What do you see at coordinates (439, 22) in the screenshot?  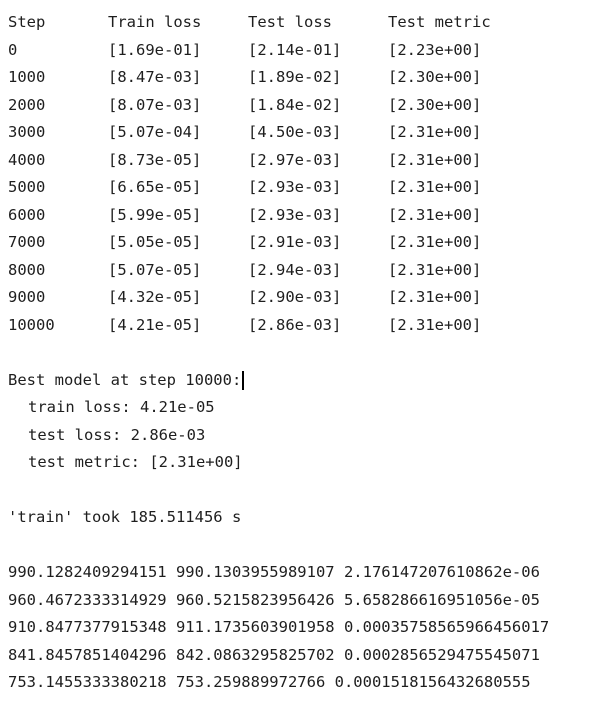 I see `header-test-metric: Test metric` at bounding box center [439, 22].